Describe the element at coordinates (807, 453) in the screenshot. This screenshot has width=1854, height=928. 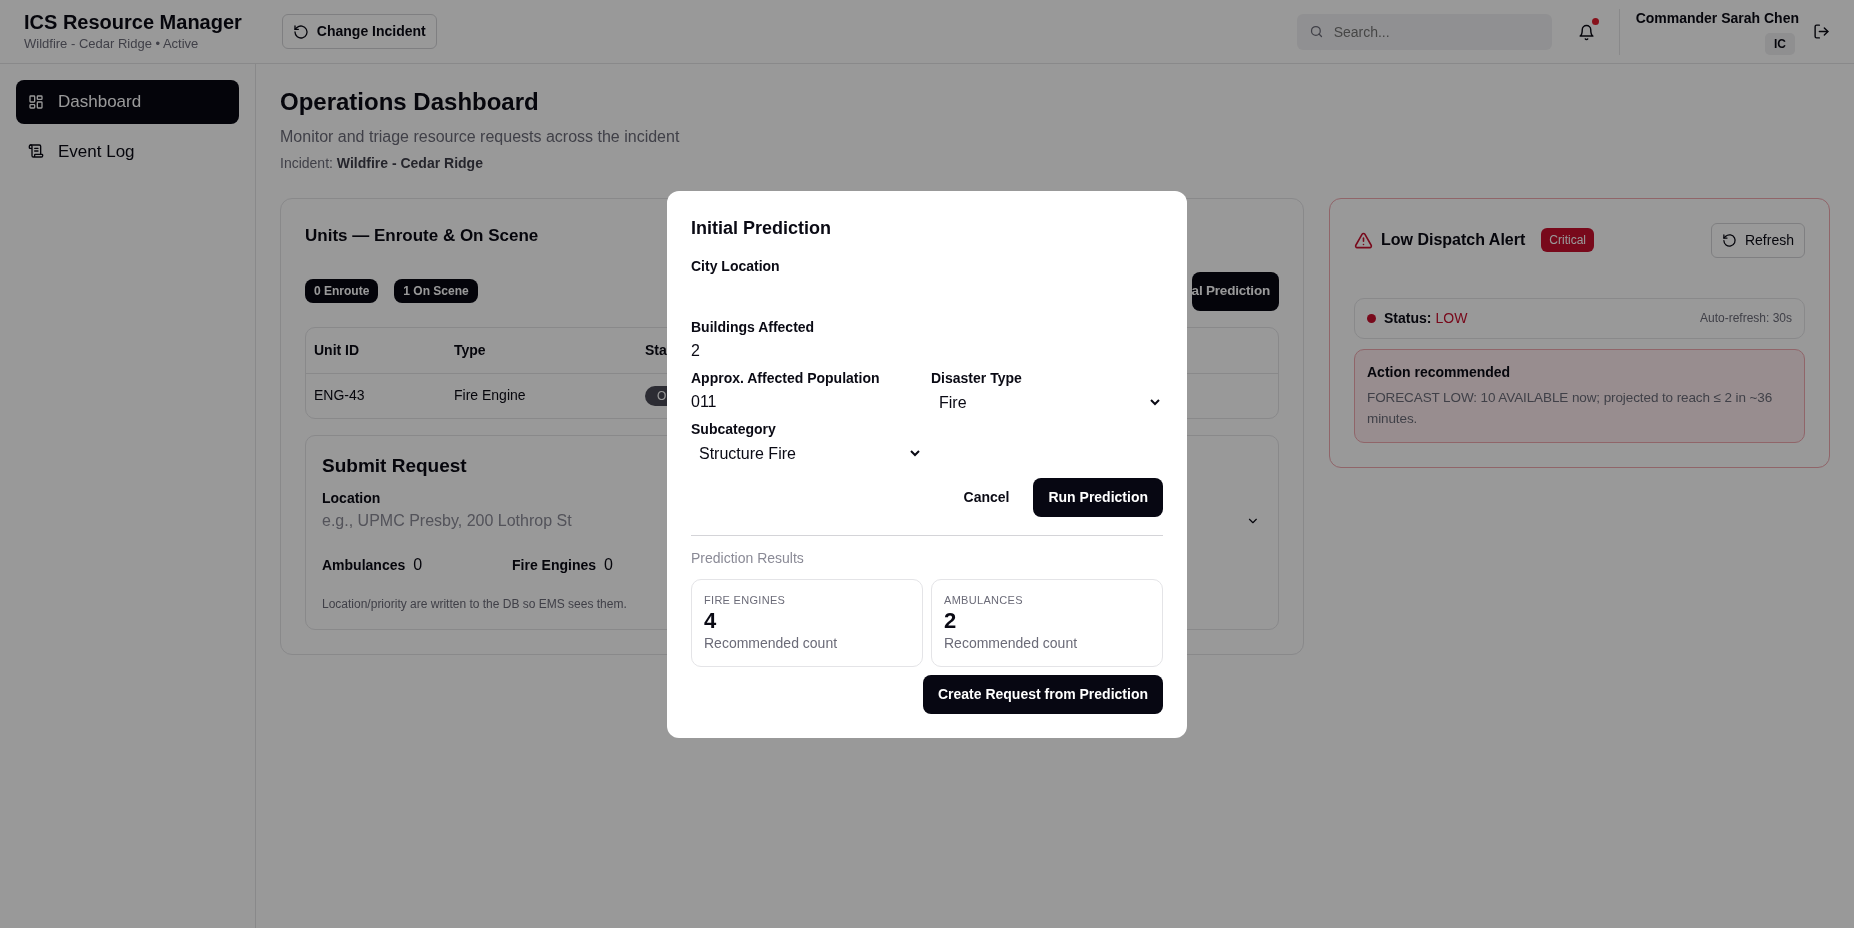
I see `select-field: Structure Fire` at that location.